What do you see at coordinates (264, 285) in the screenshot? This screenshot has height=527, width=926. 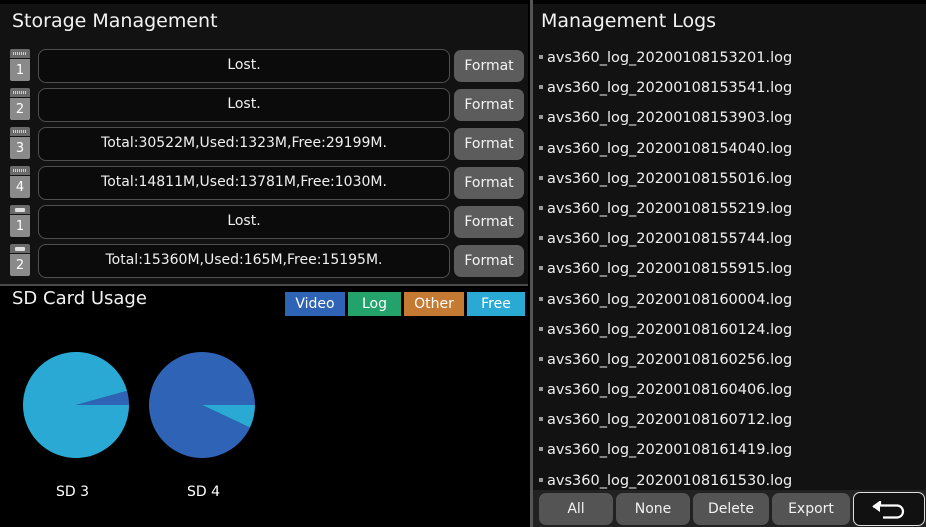 I see `section-divider` at bounding box center [264, 285].